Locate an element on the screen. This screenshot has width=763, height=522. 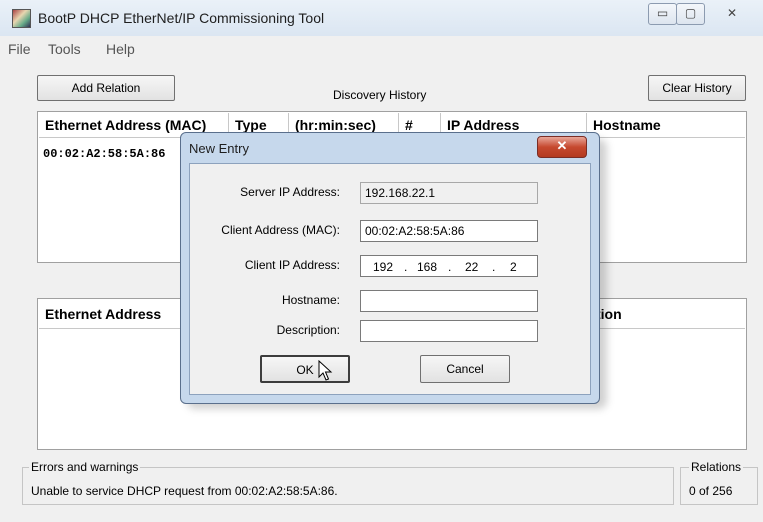
relations-count: 0 of 256 is located at coordinates (711, 491).